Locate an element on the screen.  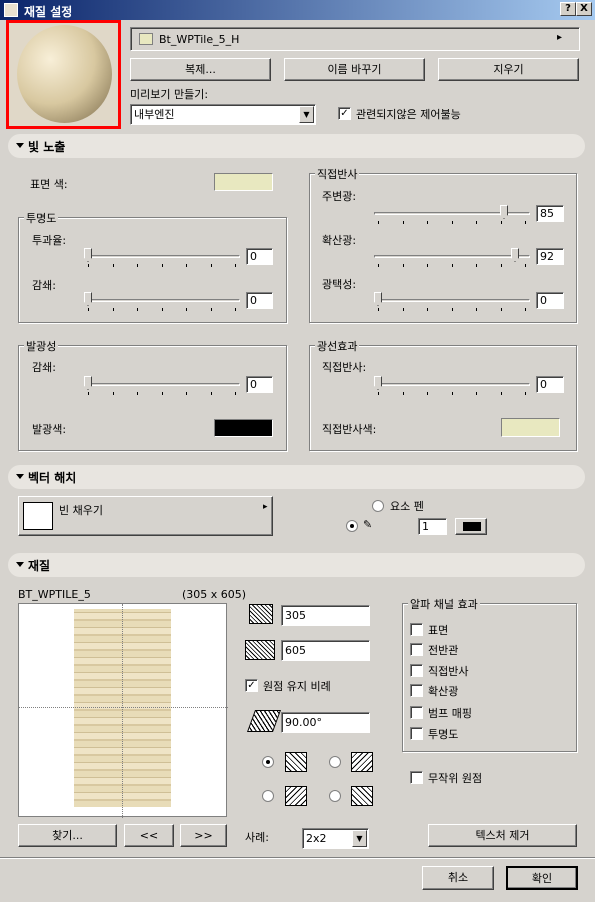
pen-icon: ✎ is located at coordinates (368, 524).